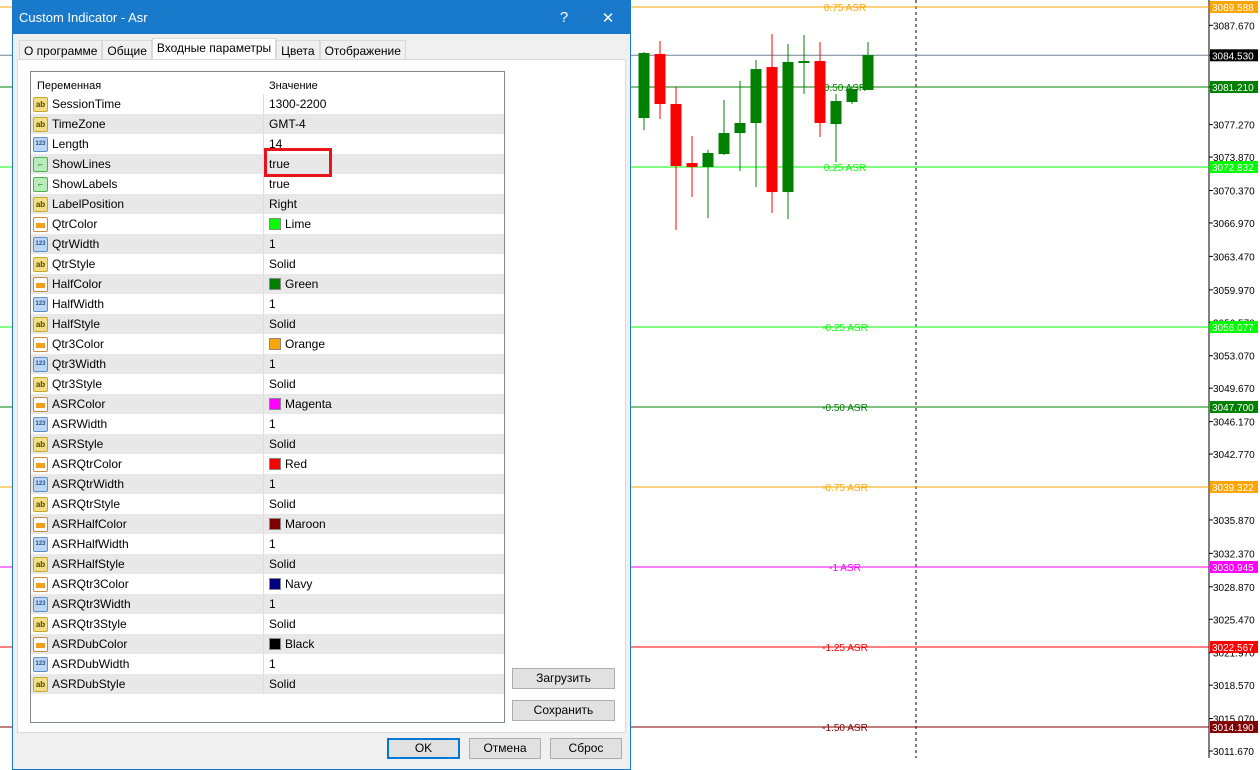 This screenshot has height=770, width=1260. I want to click on axis-tick-label: 3025.470, so click(1234, 620).